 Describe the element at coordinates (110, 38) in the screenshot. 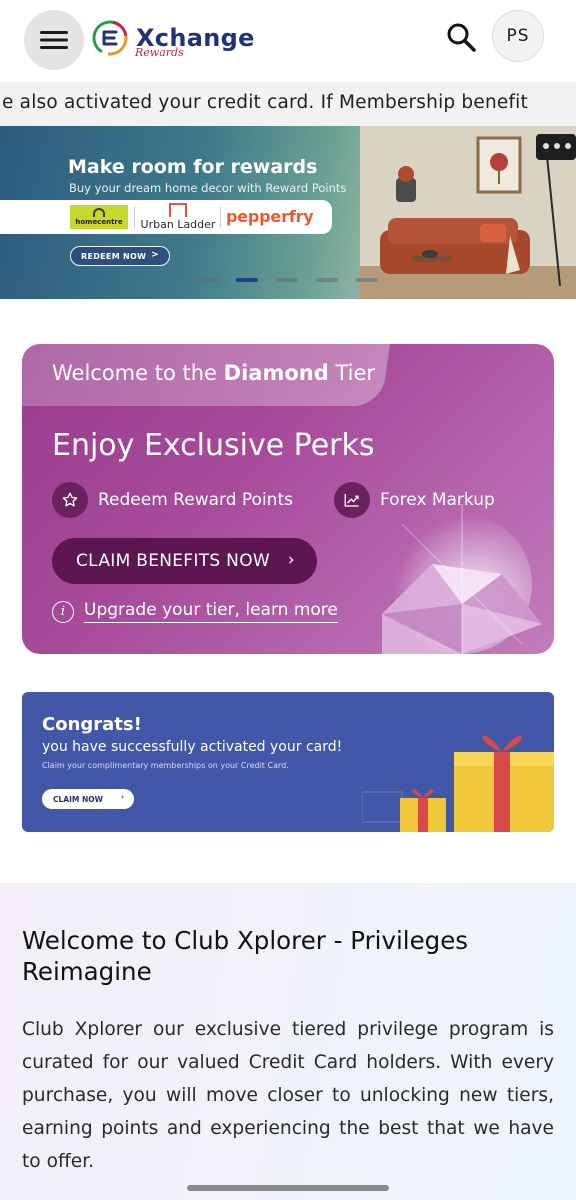

I see `logo-mark-icon` at that location.